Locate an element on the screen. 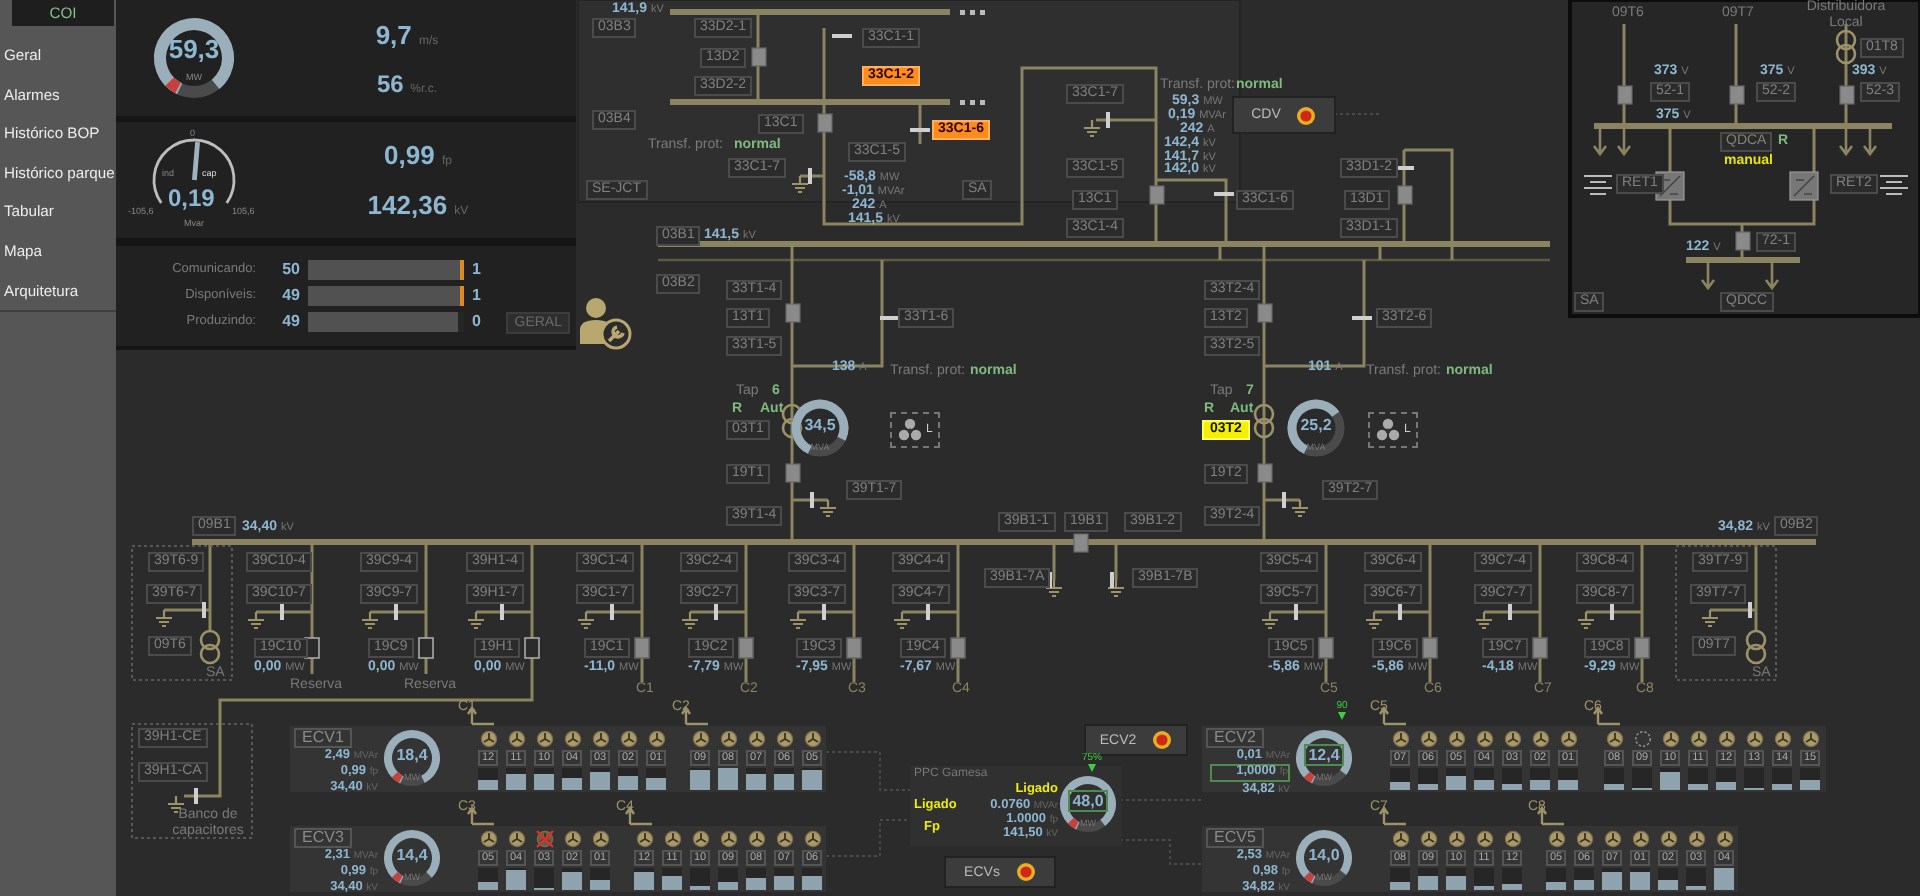 This screenshot has width=1920, height=896. gauge-value: 14,0 is located at coordinates (1324, 855).